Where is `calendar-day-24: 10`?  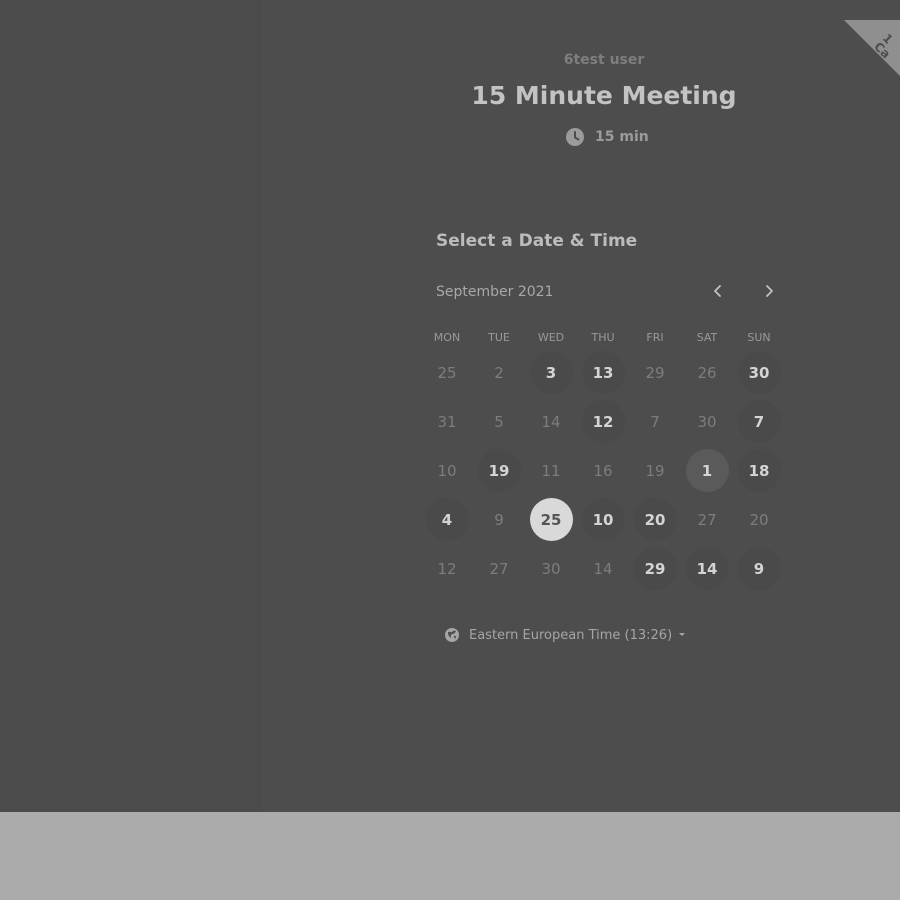 calendar-day-24: 10 is located at coordinates (603, 519).